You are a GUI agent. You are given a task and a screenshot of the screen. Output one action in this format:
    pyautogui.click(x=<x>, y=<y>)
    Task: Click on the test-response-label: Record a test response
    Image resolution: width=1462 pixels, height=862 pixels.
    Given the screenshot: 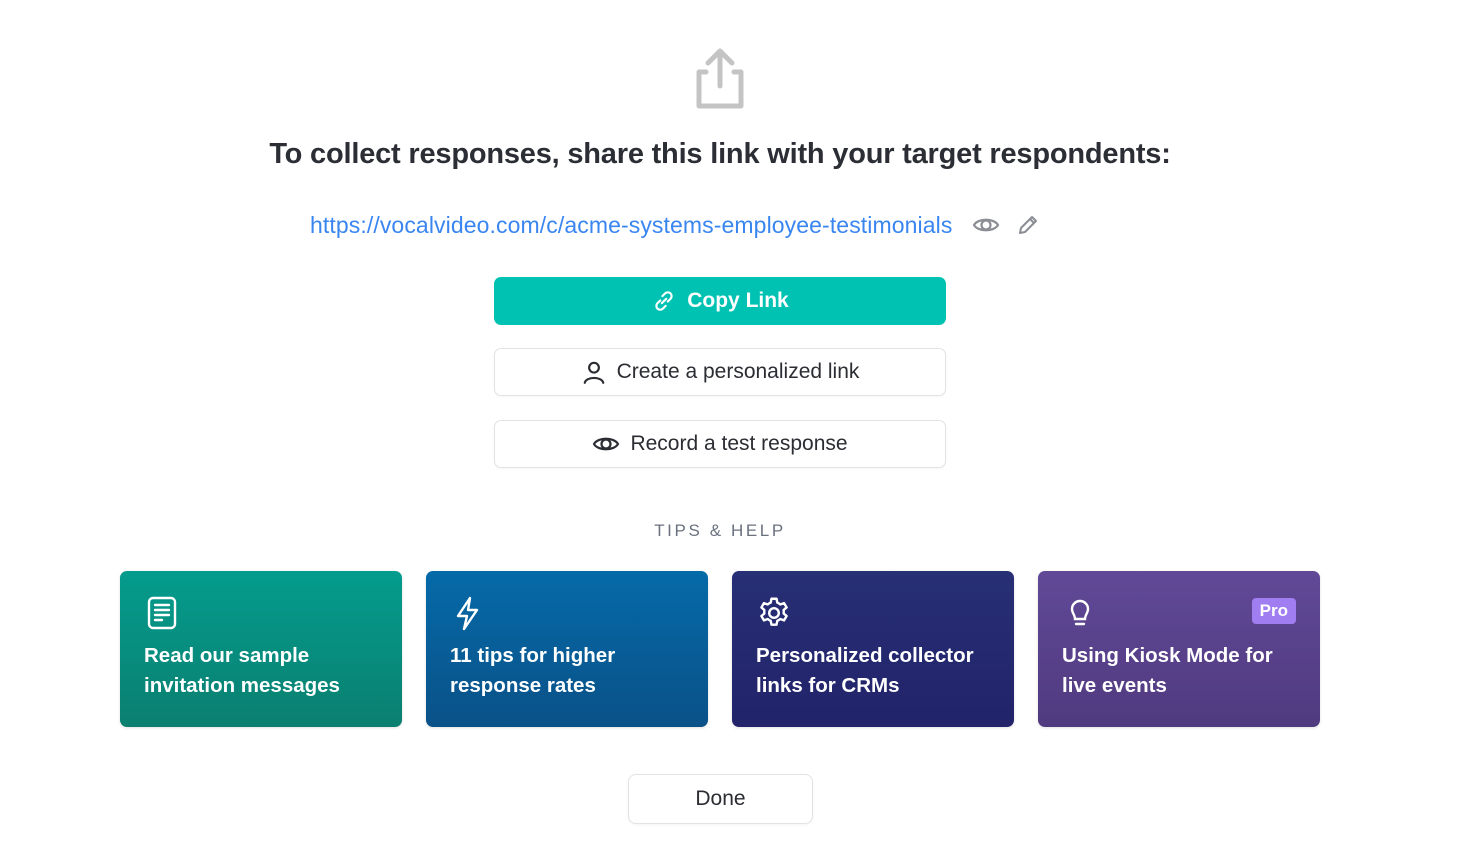 What is the action you would take?
    pyautogui.click(x=739, y=443)
    